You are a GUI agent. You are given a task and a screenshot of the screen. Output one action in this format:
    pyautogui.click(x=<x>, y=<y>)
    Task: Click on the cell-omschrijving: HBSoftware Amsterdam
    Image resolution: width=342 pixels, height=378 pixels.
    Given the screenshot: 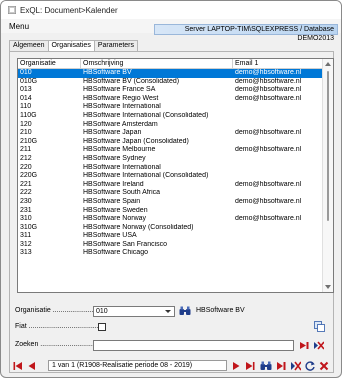 What is the action you would take?
    pyautogui.click(x=120, y=124)
    